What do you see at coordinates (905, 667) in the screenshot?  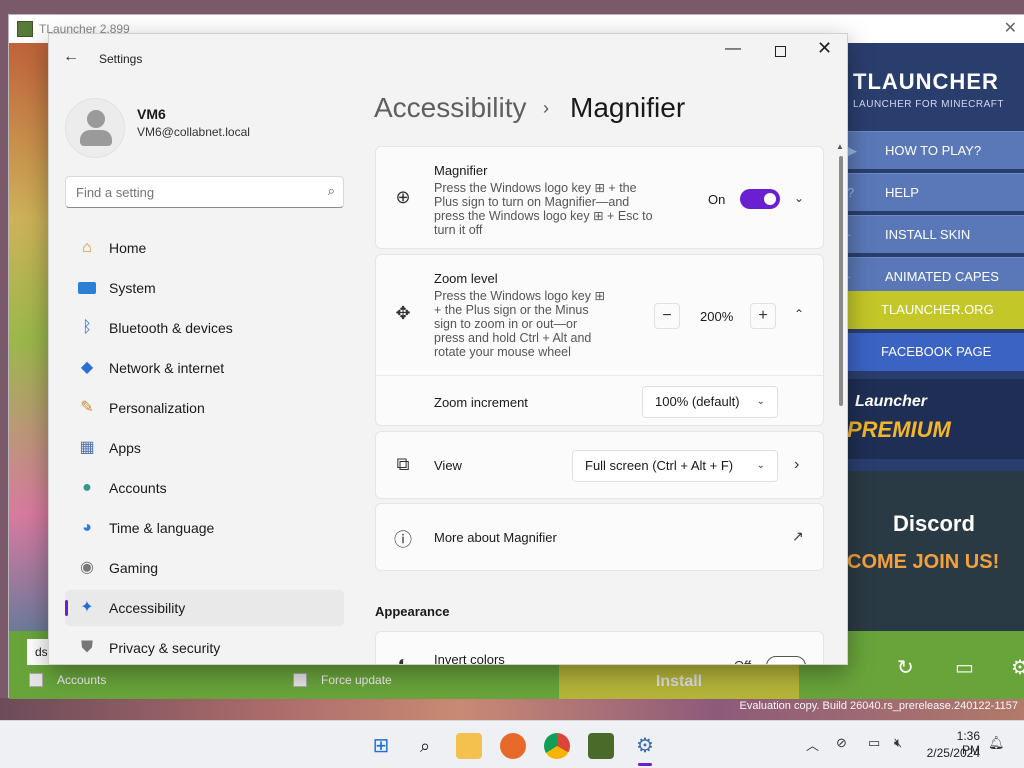 I see `refresh-icon: ↻` at bounding box center [905, 667].